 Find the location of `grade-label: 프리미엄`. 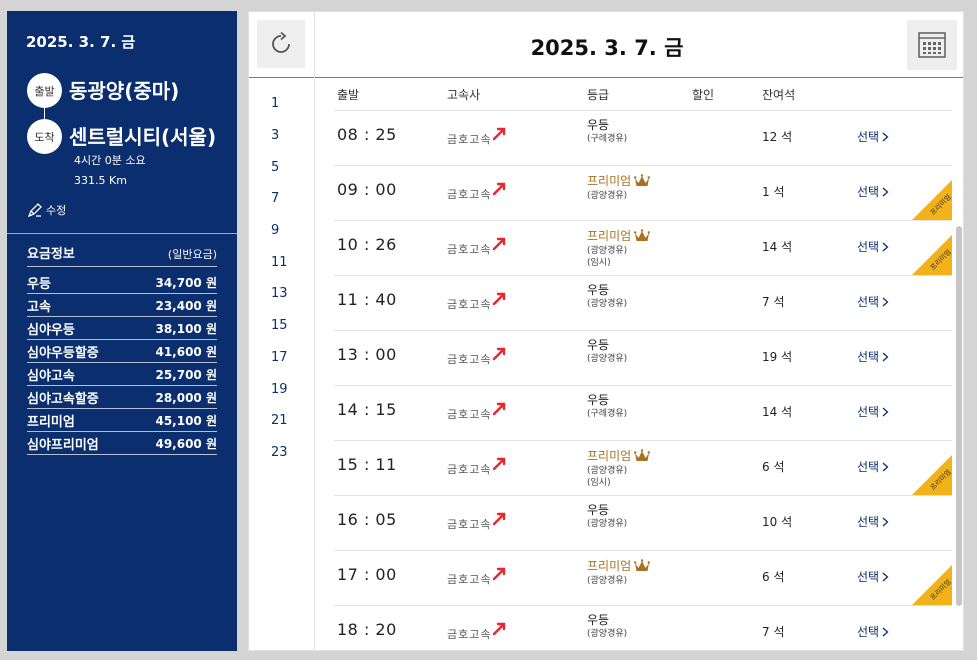

grade-label: 프리미엄 is located at coordinates (609, 456).